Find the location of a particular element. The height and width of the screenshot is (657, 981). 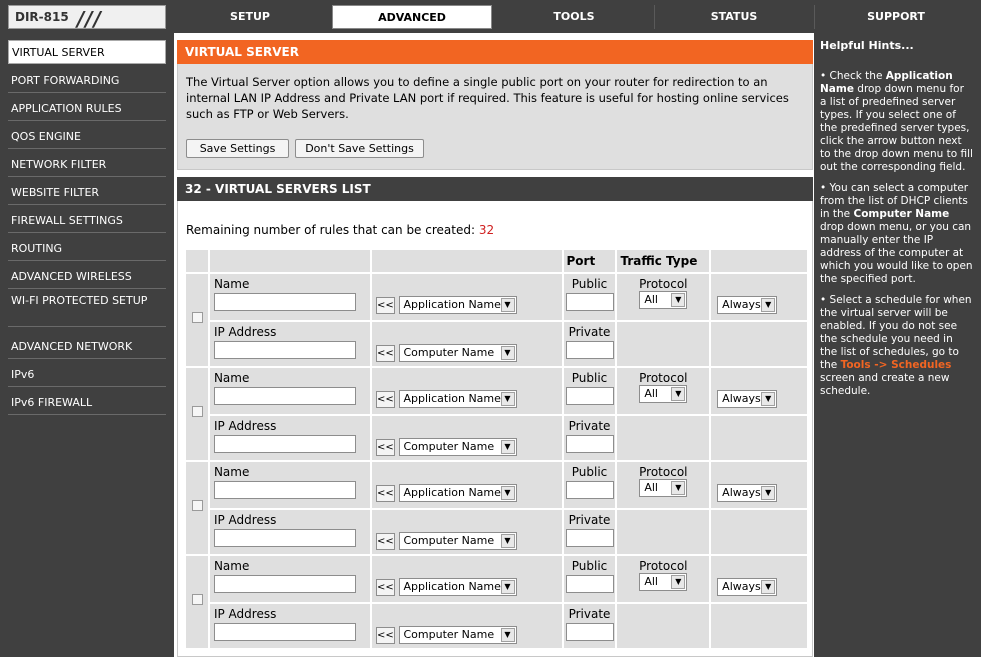

sidebar-item-wifi-protected-setup: WI-FI PROTECTED SETUP is located at coordinates (87, 310).